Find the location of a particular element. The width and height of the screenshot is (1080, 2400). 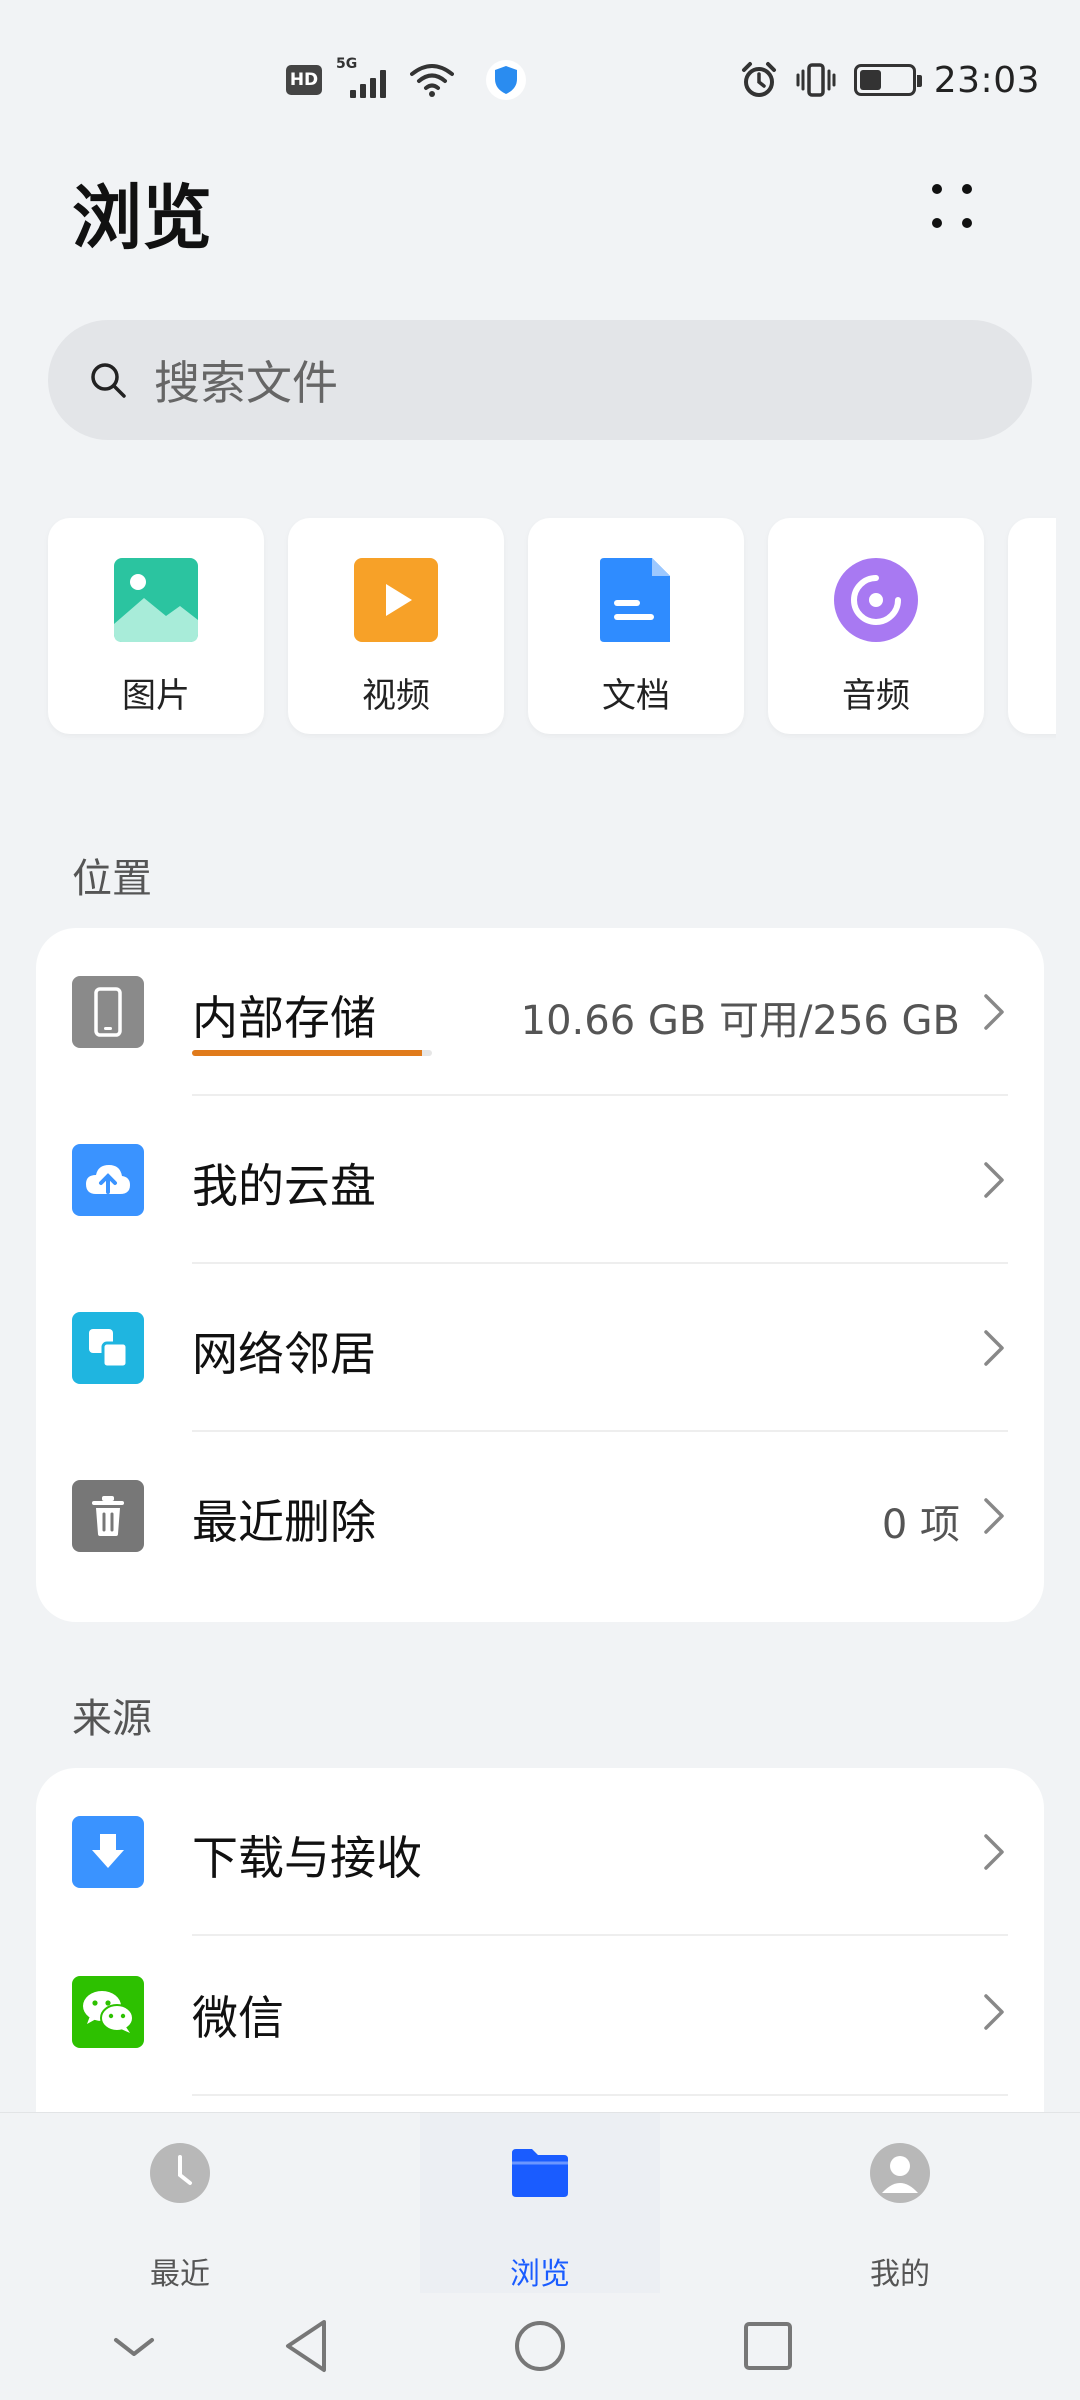

search-bar: 搜索文件 is located at coordinates (540, 380).